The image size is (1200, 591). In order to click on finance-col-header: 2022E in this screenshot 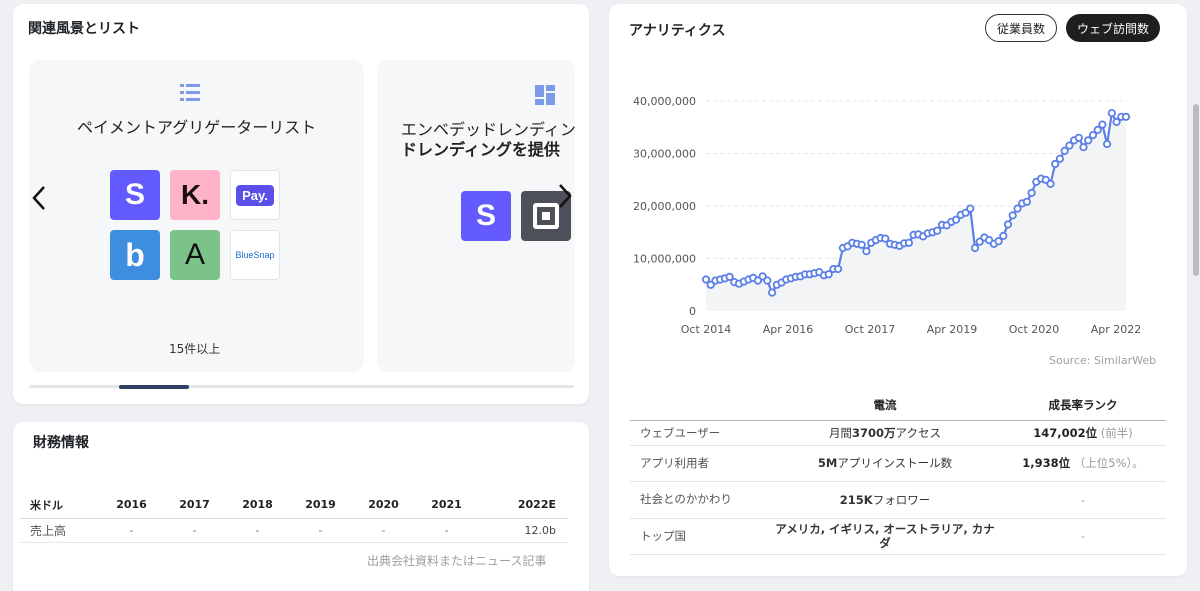, I will do `click(536, 505)`.